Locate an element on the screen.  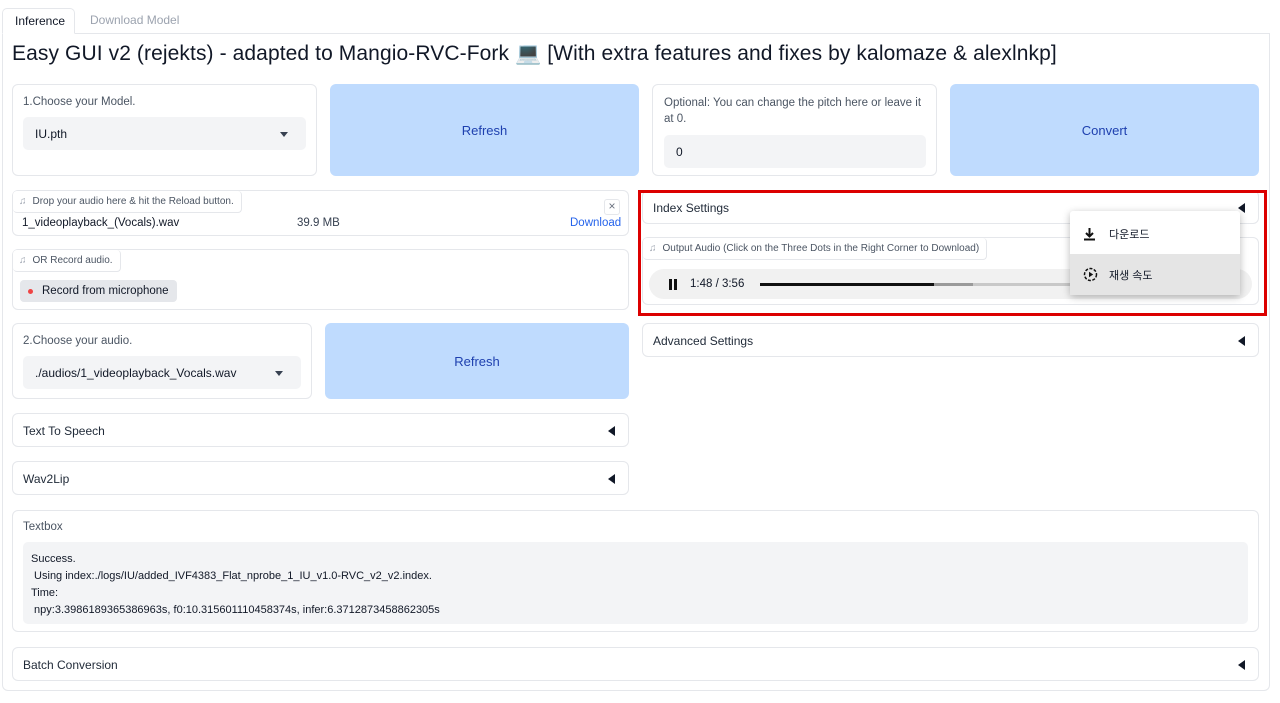
record-button-label: Record from microphone is located at coordinates (105, 291).